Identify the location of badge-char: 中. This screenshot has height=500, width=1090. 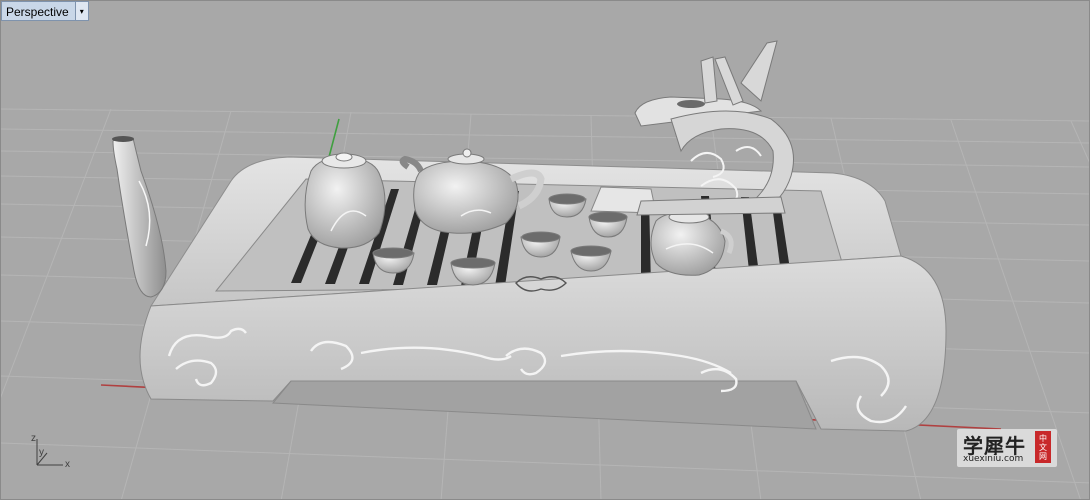
(1043, 438).